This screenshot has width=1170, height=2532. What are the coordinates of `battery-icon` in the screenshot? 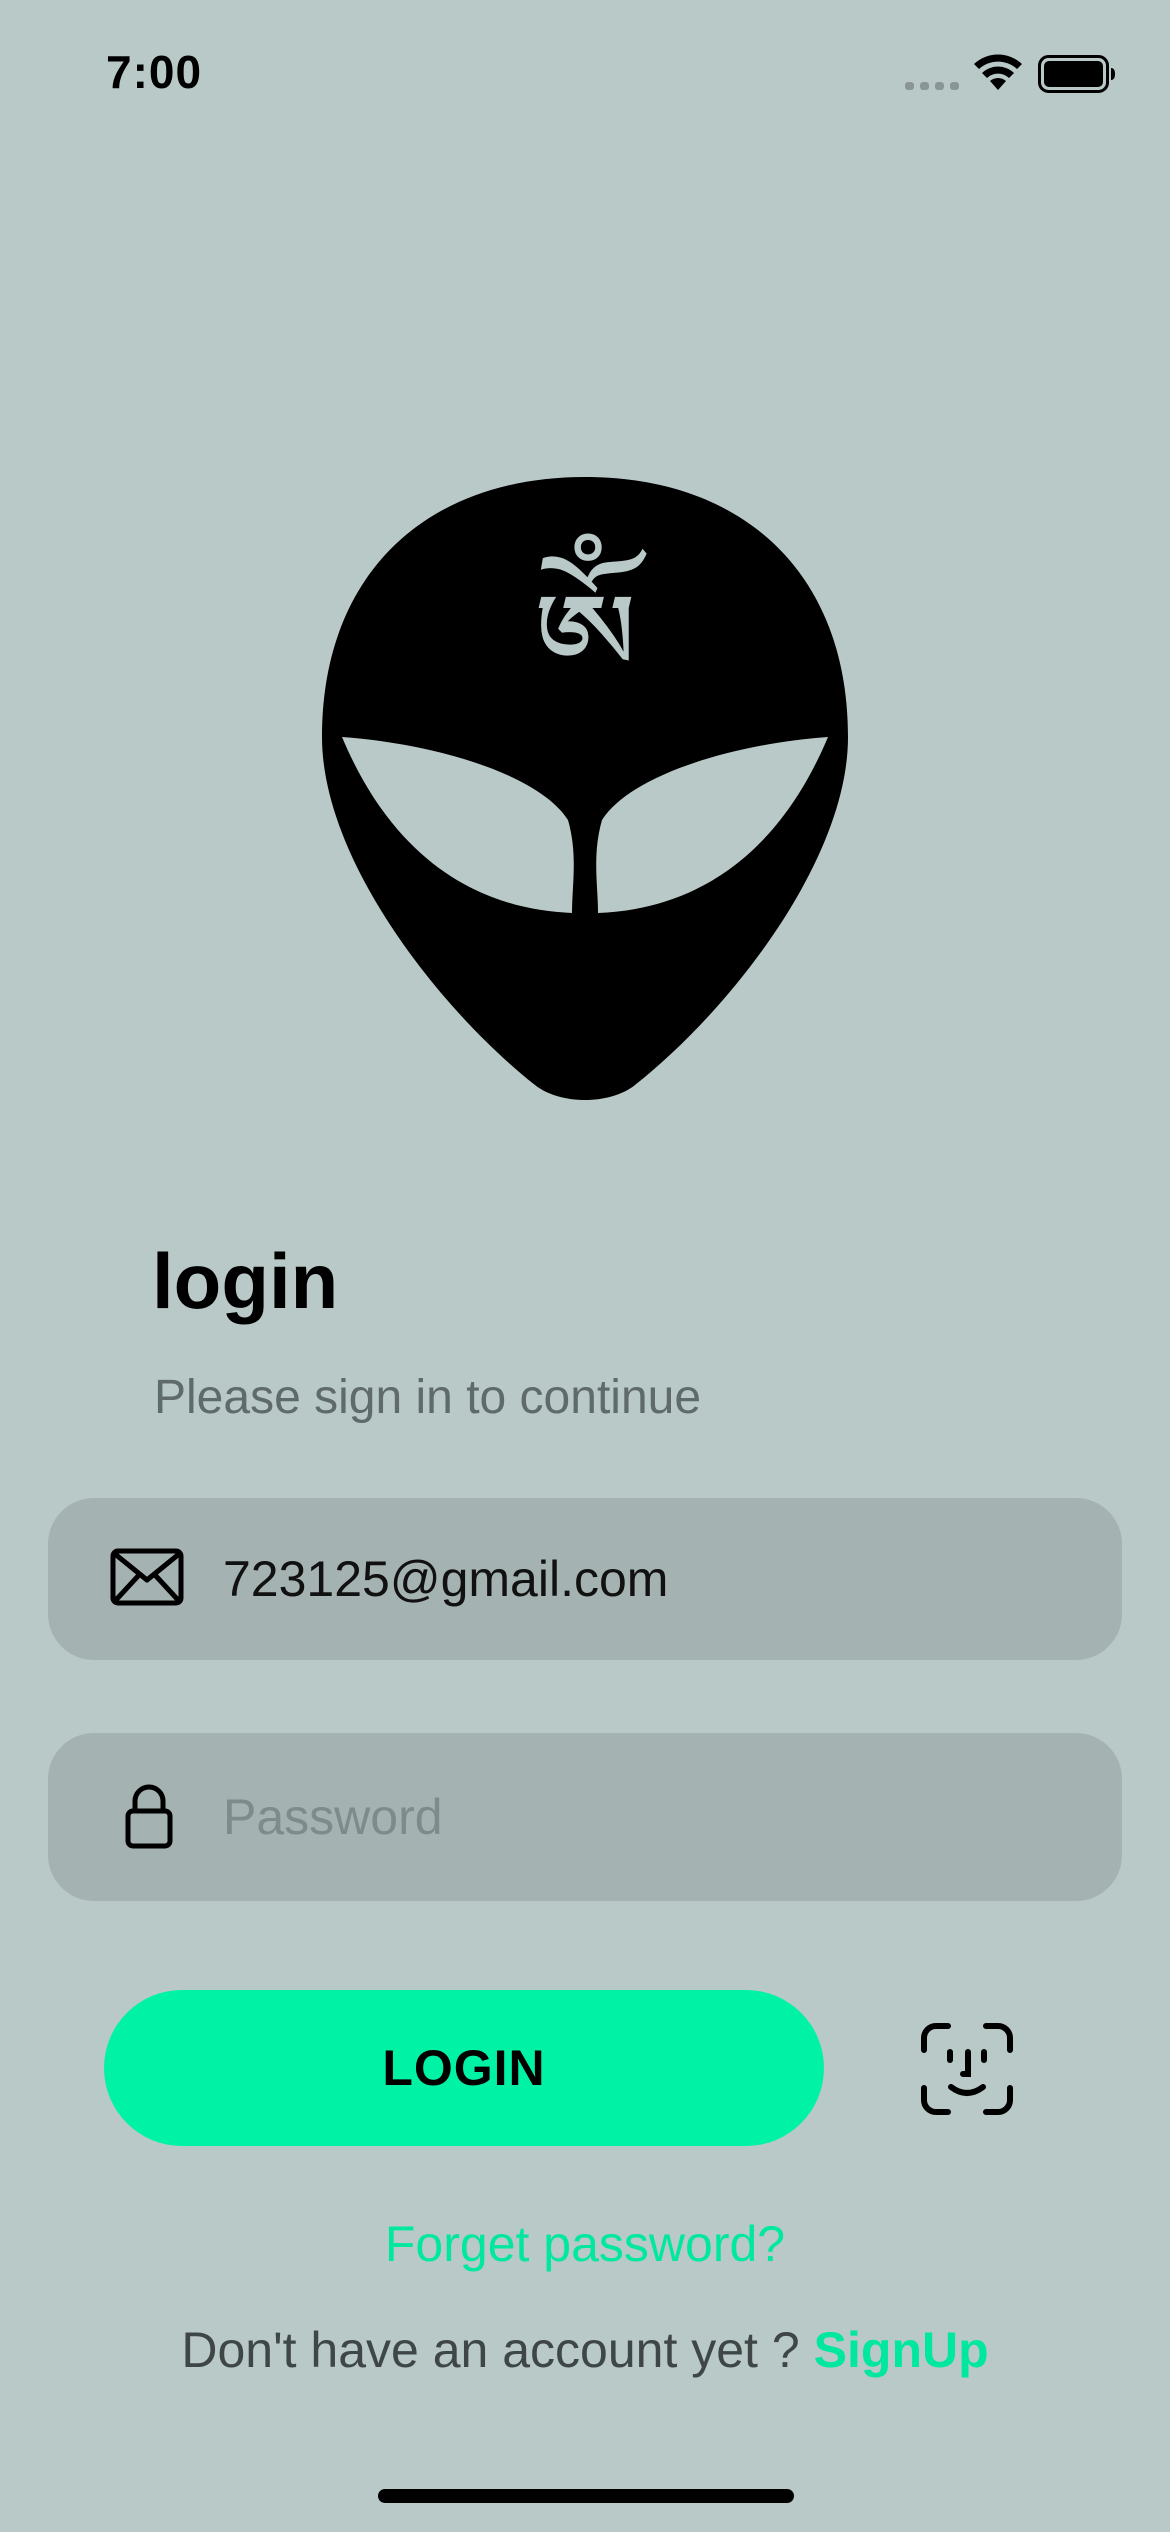 It's located at (1076, 74).